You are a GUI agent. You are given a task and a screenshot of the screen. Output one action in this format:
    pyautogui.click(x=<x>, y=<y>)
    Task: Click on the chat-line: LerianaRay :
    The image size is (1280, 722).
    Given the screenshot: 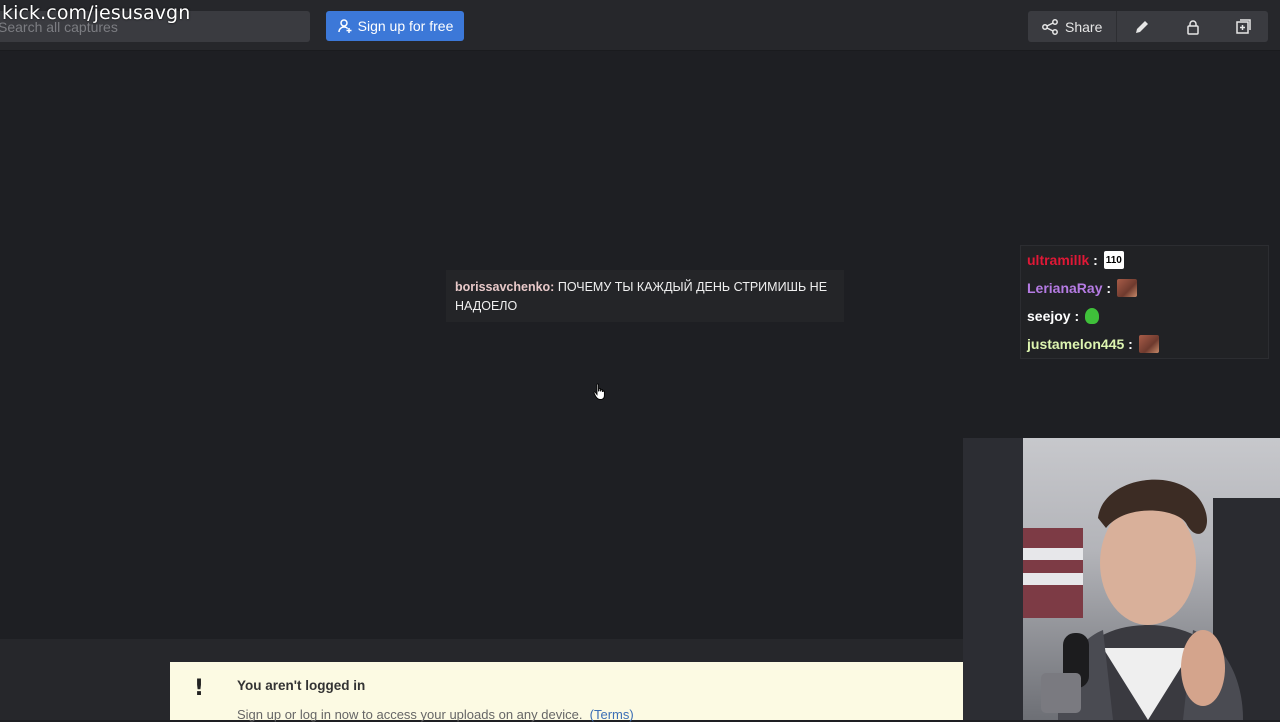 What is the action you would take?
    pyautogui.click(x=1144, y=288)
    